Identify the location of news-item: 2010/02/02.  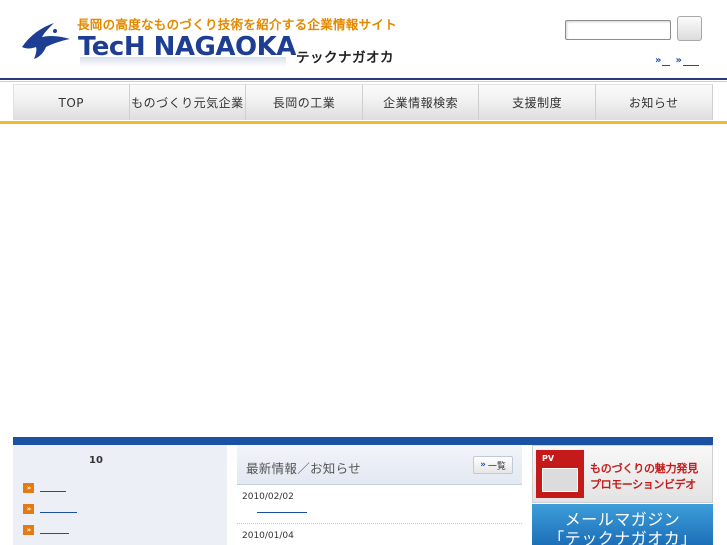
(274, 502).